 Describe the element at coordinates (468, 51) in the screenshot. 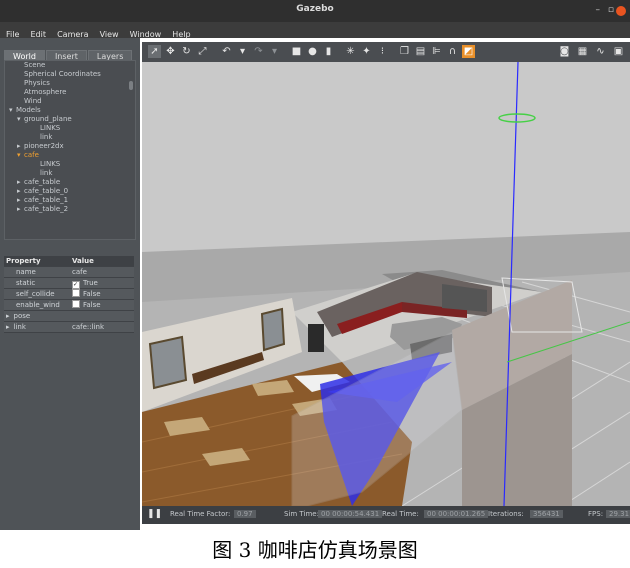

I see `change-view-icon: ◩` at that location.